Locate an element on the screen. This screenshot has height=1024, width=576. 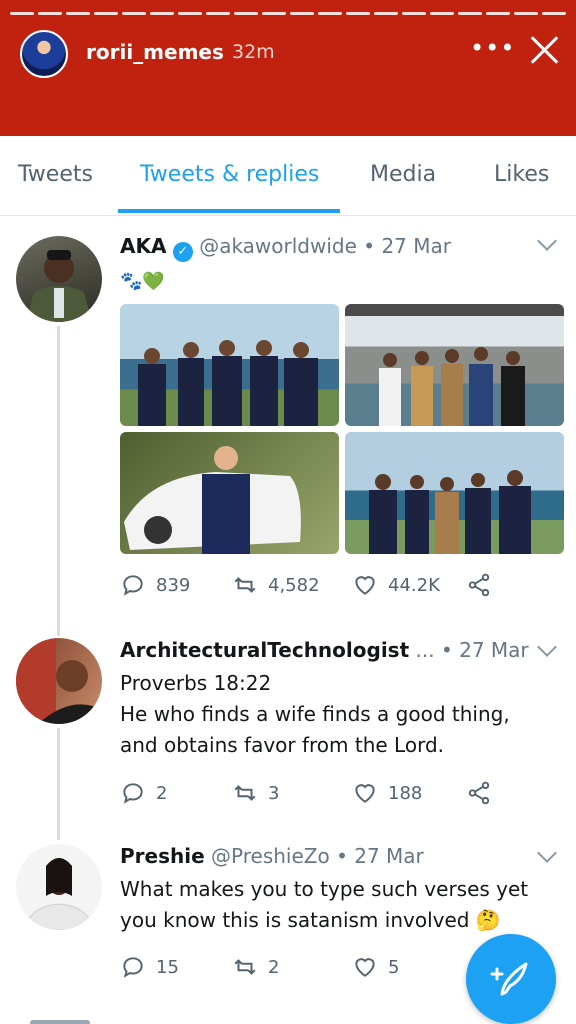
reply-button: 2 is located at coordinates (143, 793).